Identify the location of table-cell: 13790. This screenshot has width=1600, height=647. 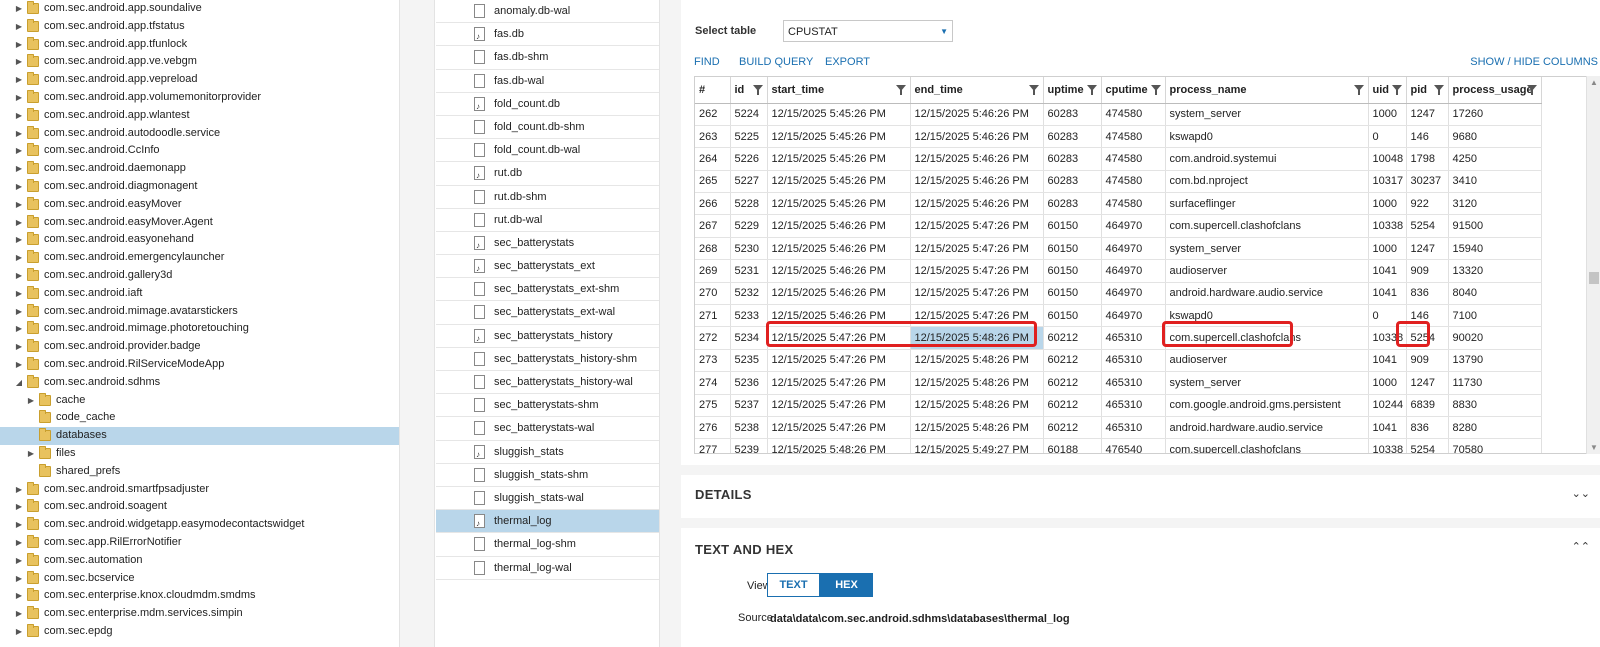
(1495, 361).